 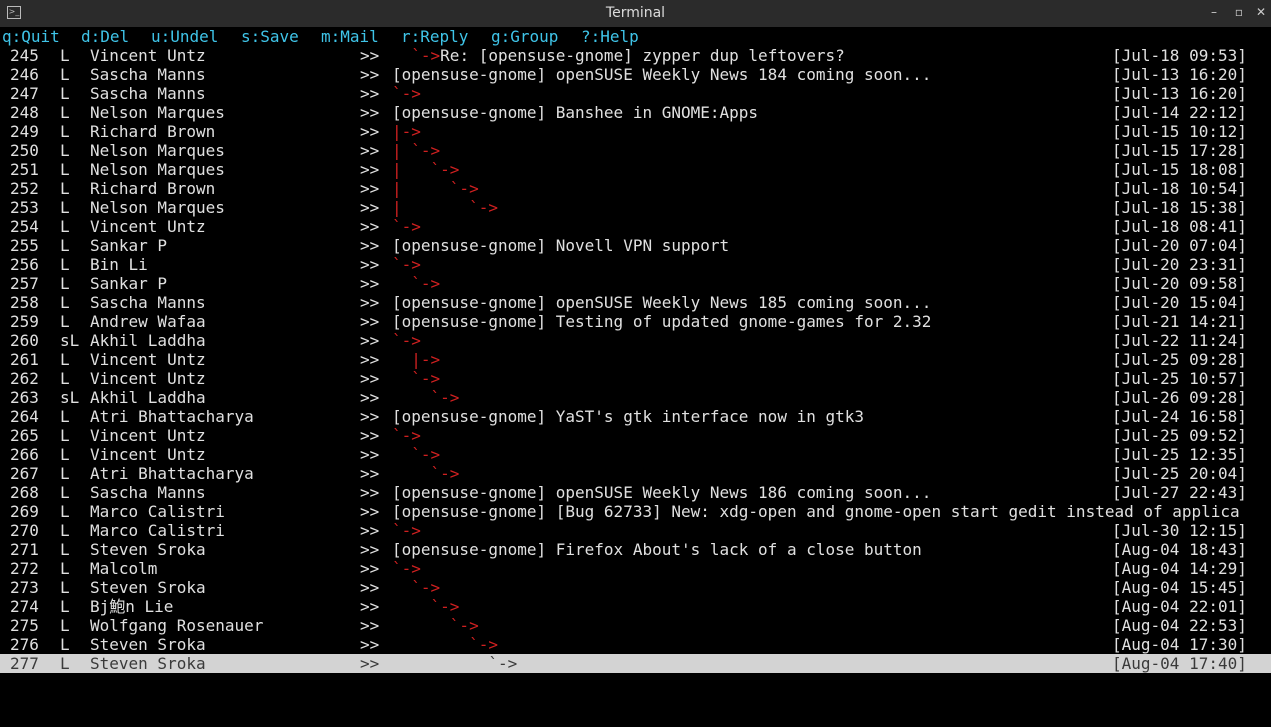 What do you see at coordinates (635, 606) in the screenshot?
I see `message-row: 274 L Bj鮑n Lie >> `-> [Aug-04 22:01]` at bounding box center [635, 606].